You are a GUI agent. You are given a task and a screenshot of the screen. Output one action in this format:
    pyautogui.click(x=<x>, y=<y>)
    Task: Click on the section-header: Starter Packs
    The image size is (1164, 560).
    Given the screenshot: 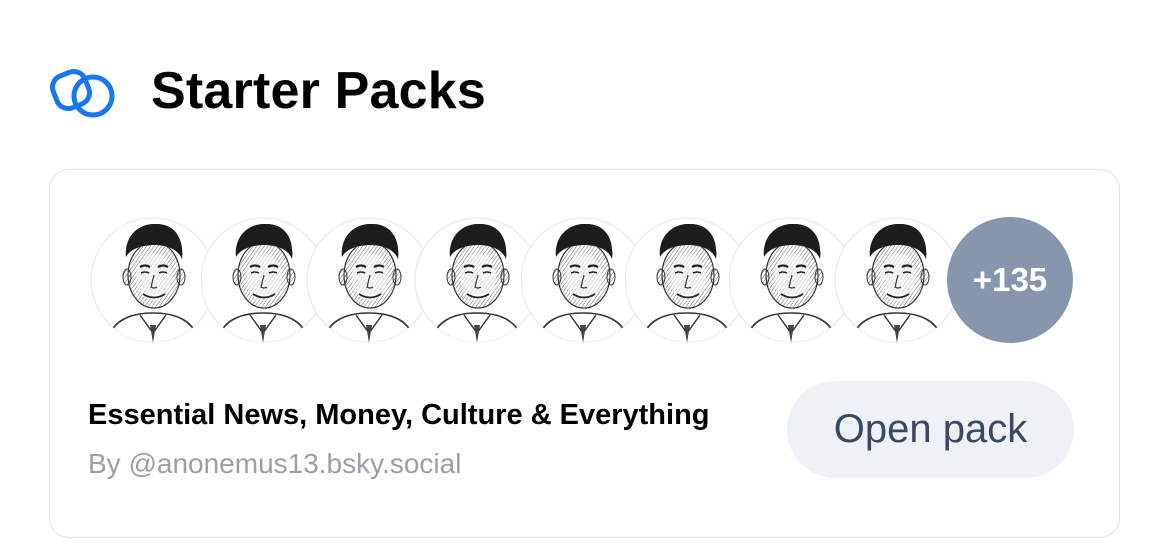 What is the action you would take?
    pyautogui.click(x=268, y=91)
    